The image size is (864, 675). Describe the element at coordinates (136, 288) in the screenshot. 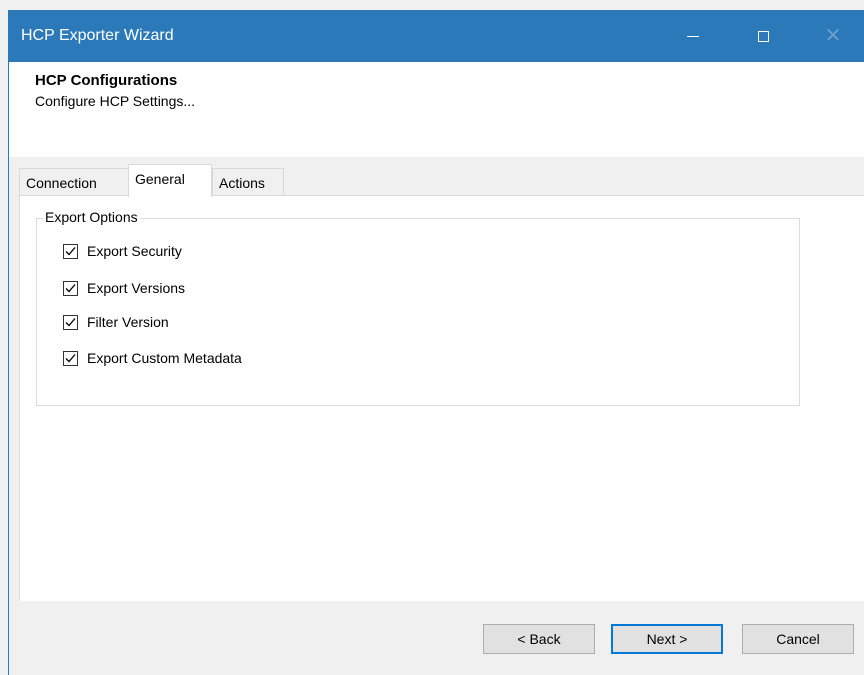

I see `checkbox-label: Export Versions` at that location.